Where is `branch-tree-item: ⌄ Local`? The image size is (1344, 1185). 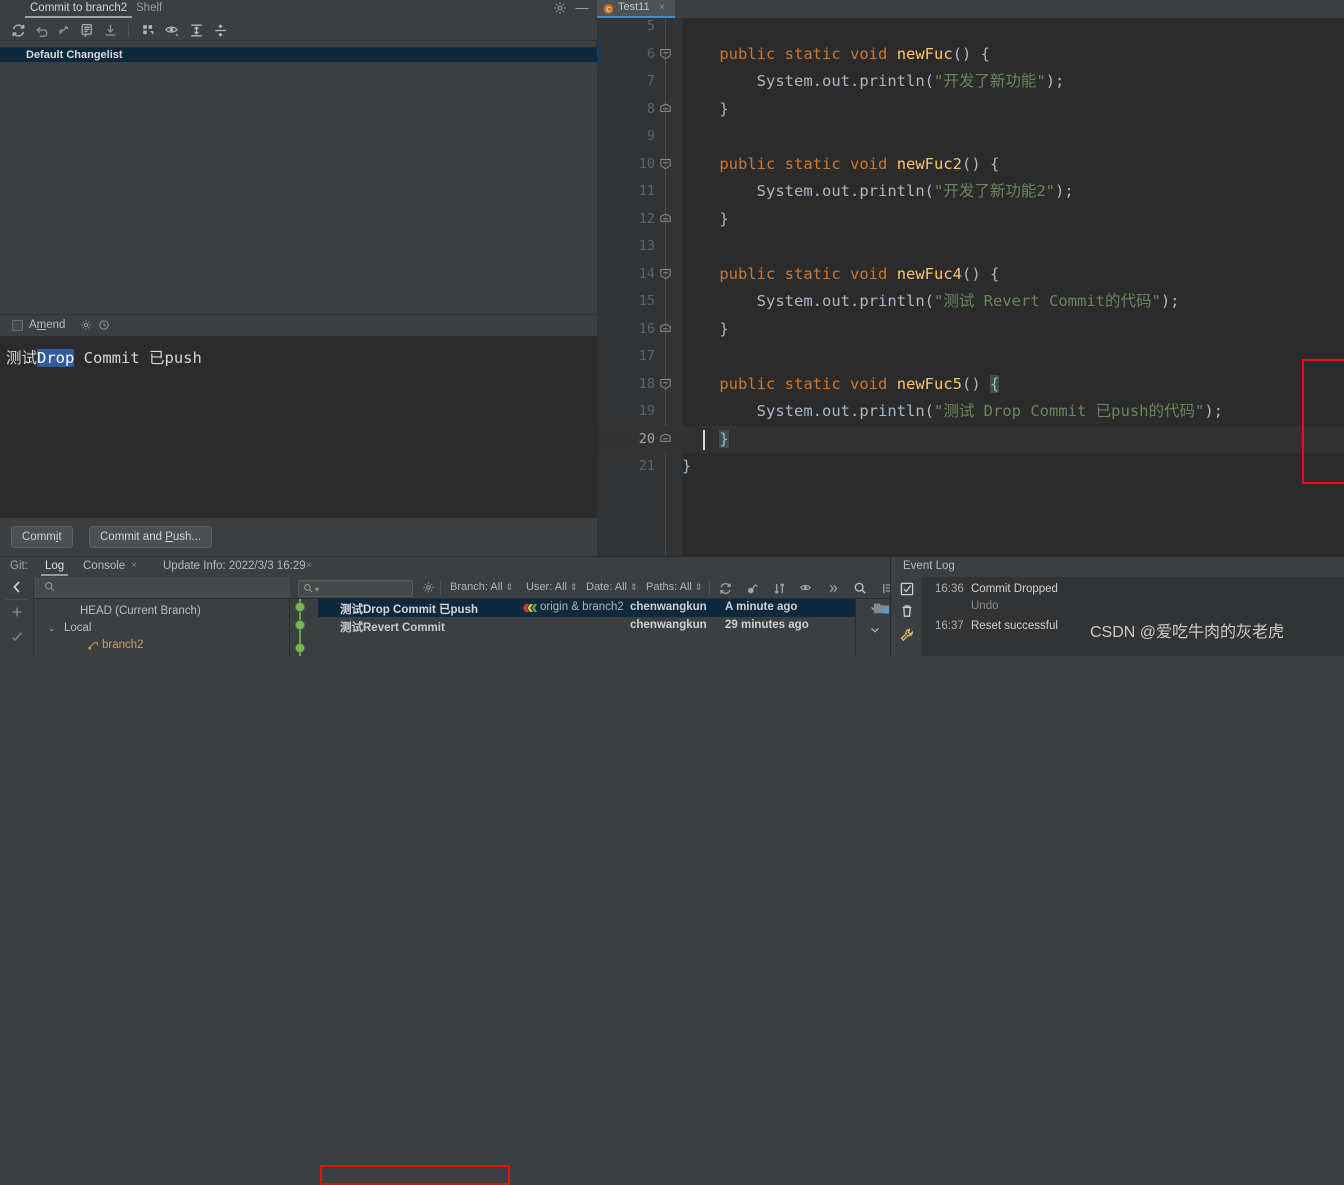 branch-tree-item: ⌄ Local is located at coordinates (162, 628).